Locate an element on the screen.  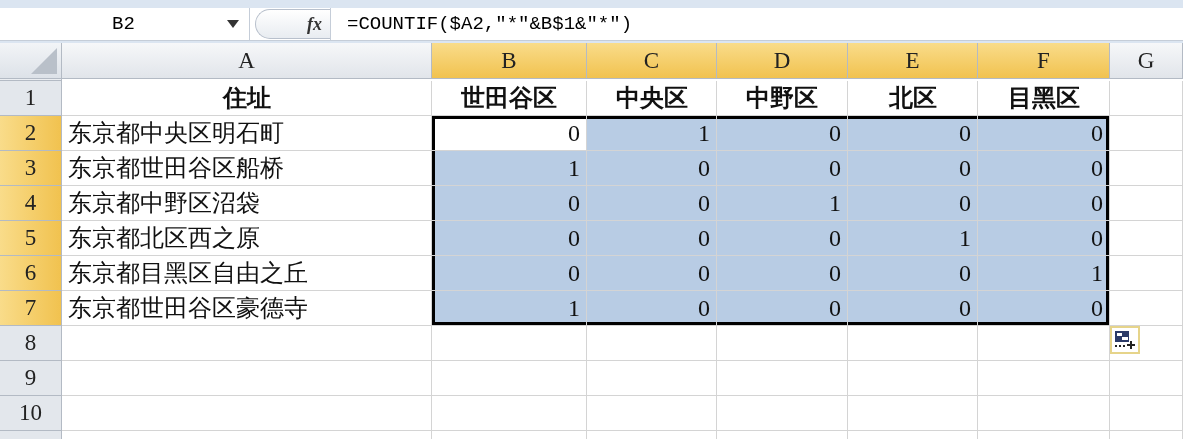
column-title-cell: 目黑区 is located at coordinates (1044, 98).